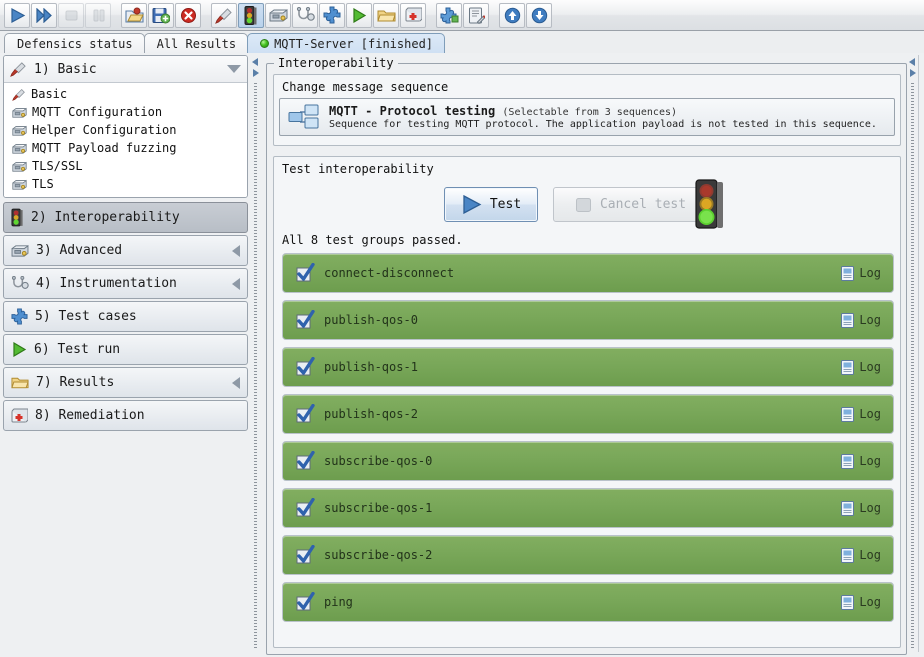 This screenshot has height=657, width=924. Describe the element at coordinates (134, 15) in the screenshot. I see `open-folder-icon-button` at that location.